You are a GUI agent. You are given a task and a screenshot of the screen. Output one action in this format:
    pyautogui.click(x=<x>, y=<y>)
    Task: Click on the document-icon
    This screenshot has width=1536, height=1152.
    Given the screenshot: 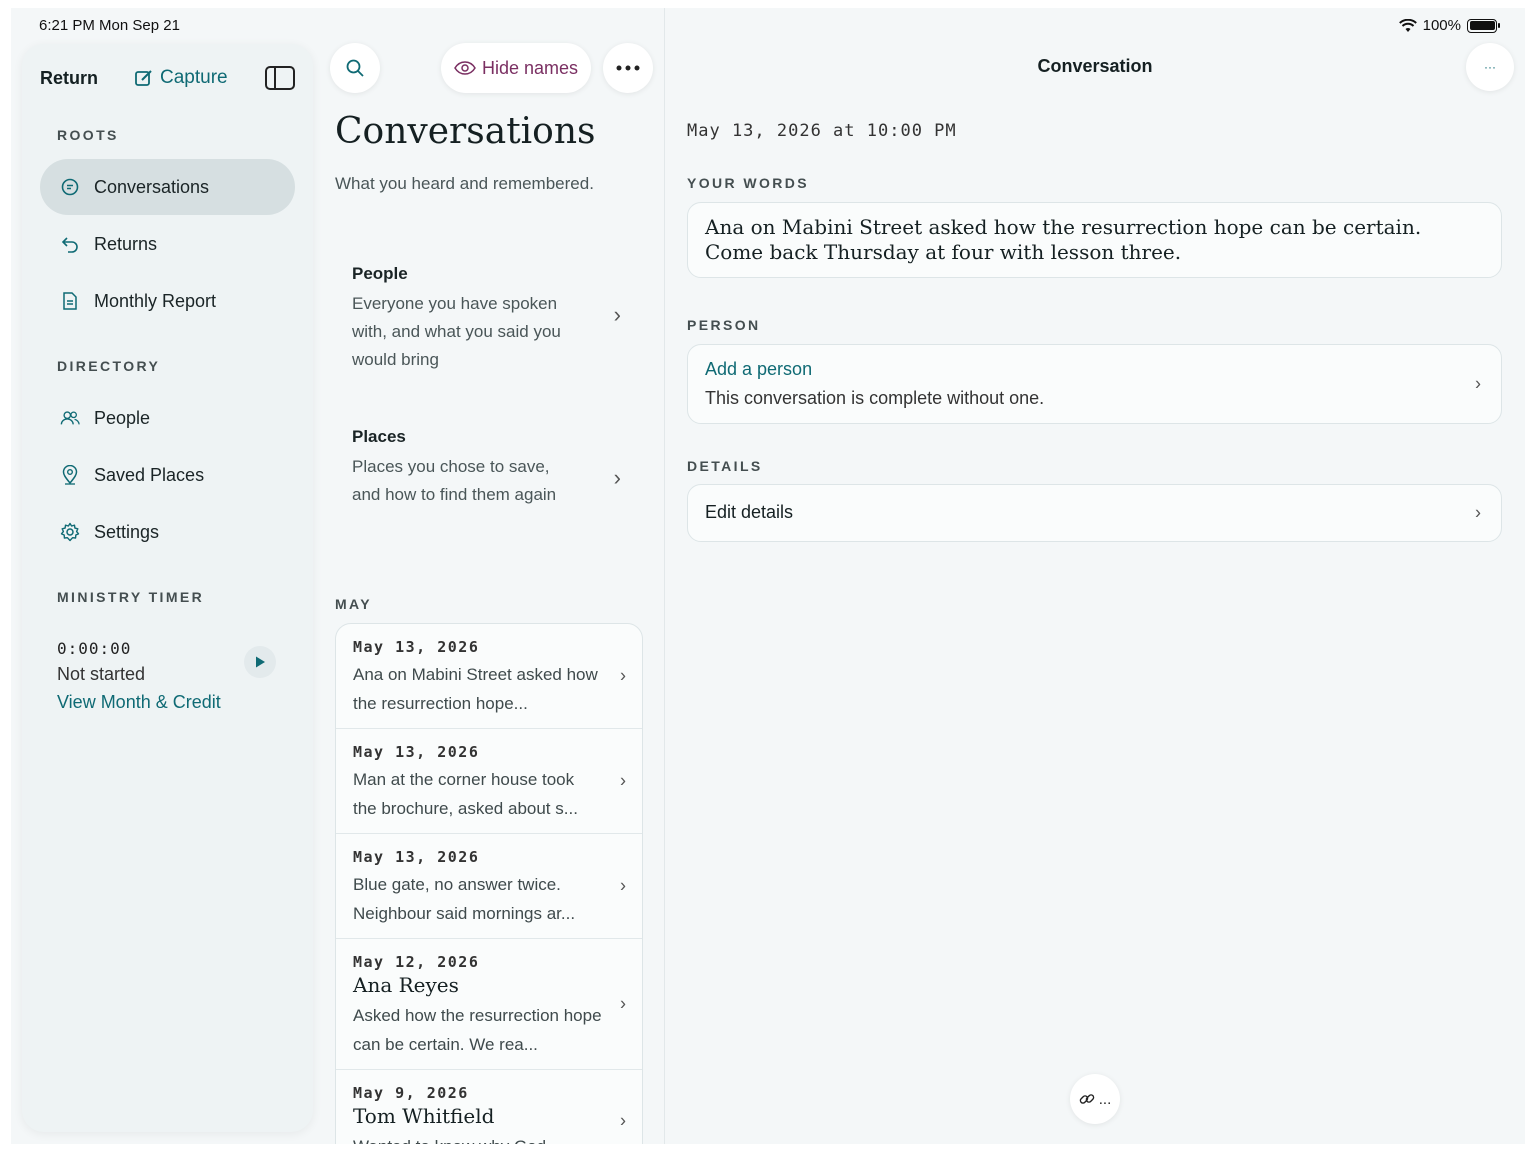 What is the action you would take?
    pyautogui.click(x=70, y=301)
    